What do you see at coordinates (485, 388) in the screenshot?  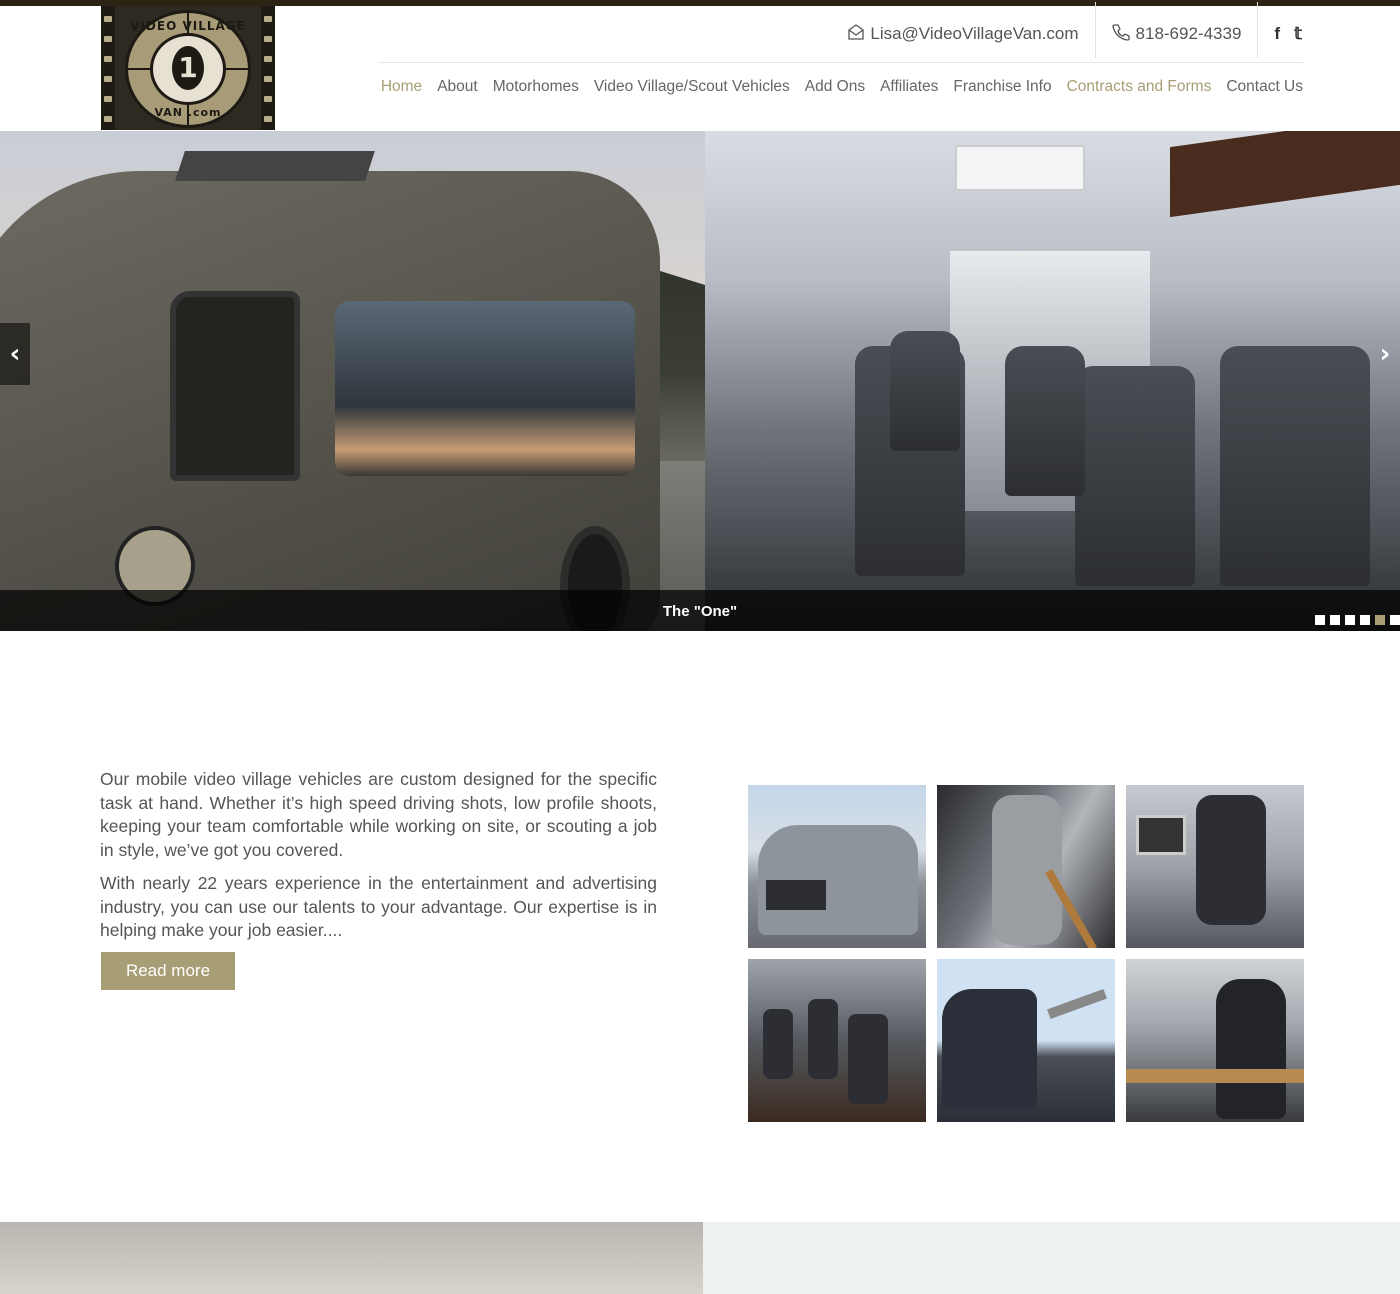 I see `photo-van-side-window` at bounding box center [485, 388].